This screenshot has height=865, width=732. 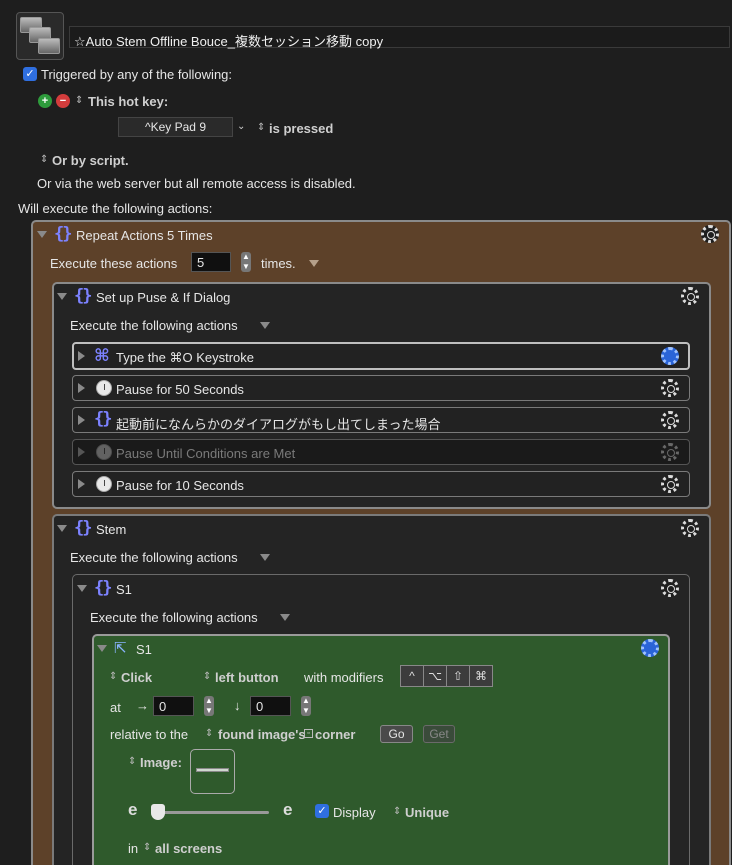 I want to click on item-label: Pause for 50 Seconds, so click(x=180, y=389).